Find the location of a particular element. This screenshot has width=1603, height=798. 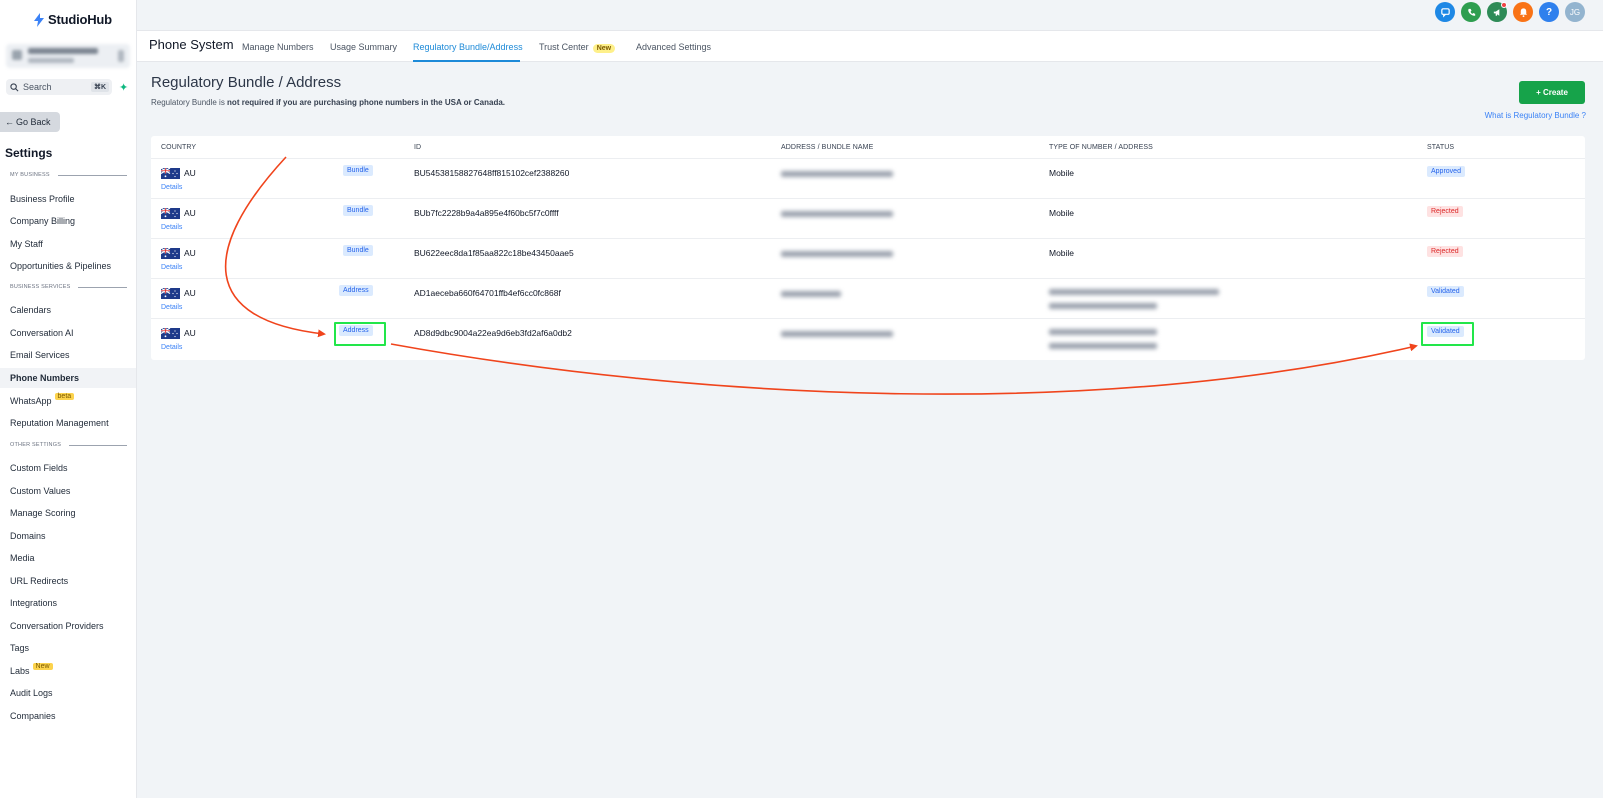

sidebar-item-companies: Companies is located at coordinates (68, 716).